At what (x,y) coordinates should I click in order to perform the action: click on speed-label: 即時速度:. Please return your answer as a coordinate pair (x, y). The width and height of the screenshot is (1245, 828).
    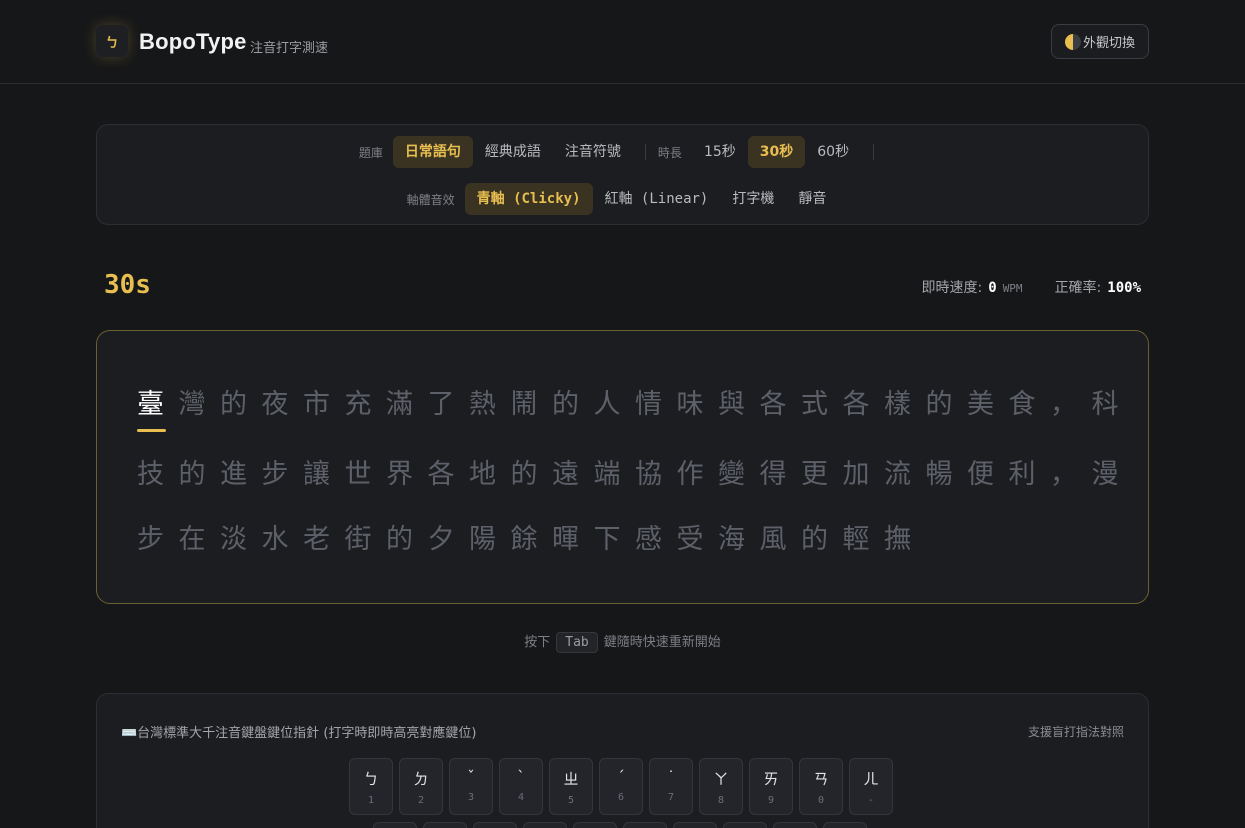
    Looking at the image, I should click on (952, 288).